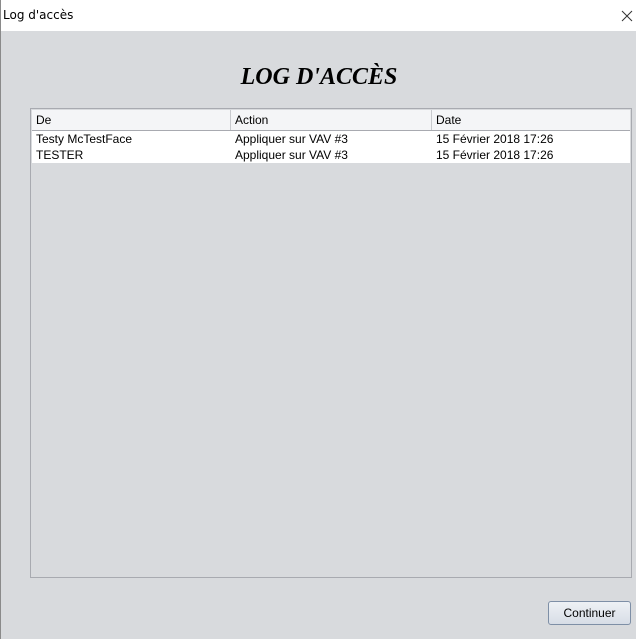 This screenshot has width=636, height=639. What do you see at coordinates (531, 120) in the screenshot?
I see `column-header-date: Date` at bounding box center [531, 120].